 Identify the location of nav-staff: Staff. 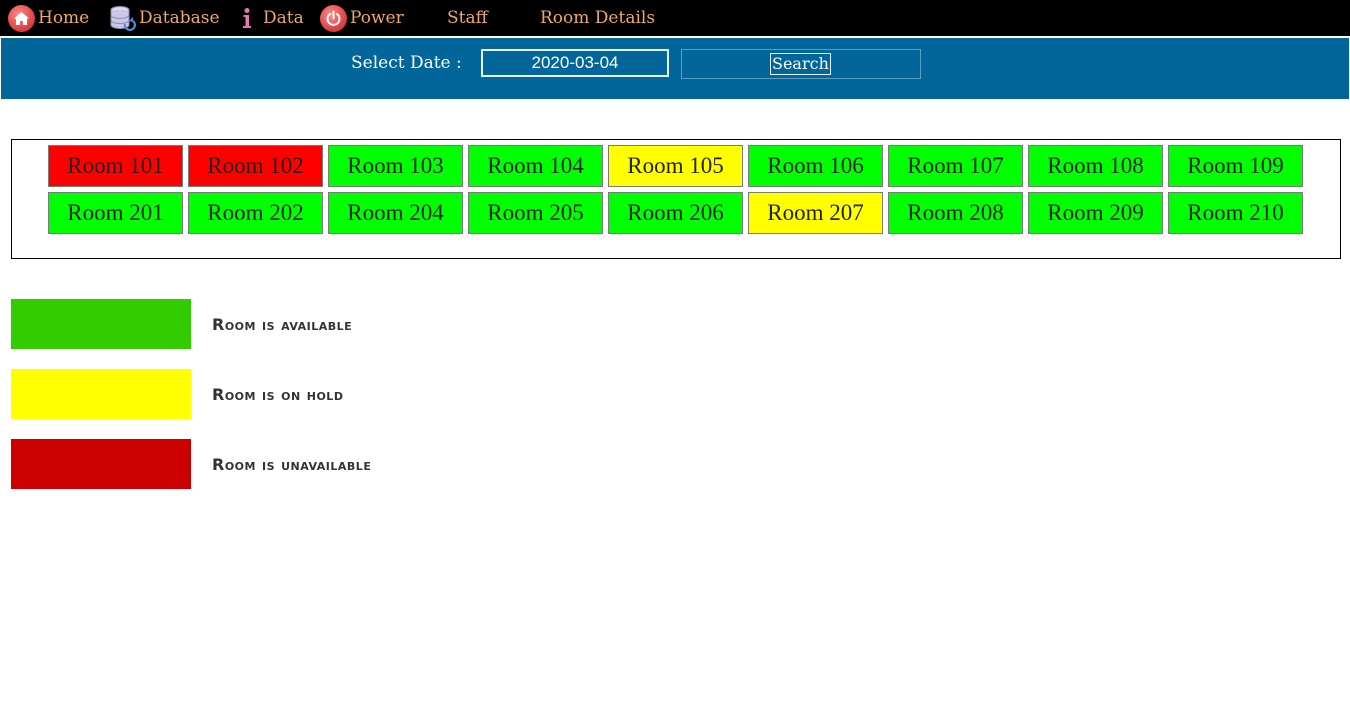
(467, 18).